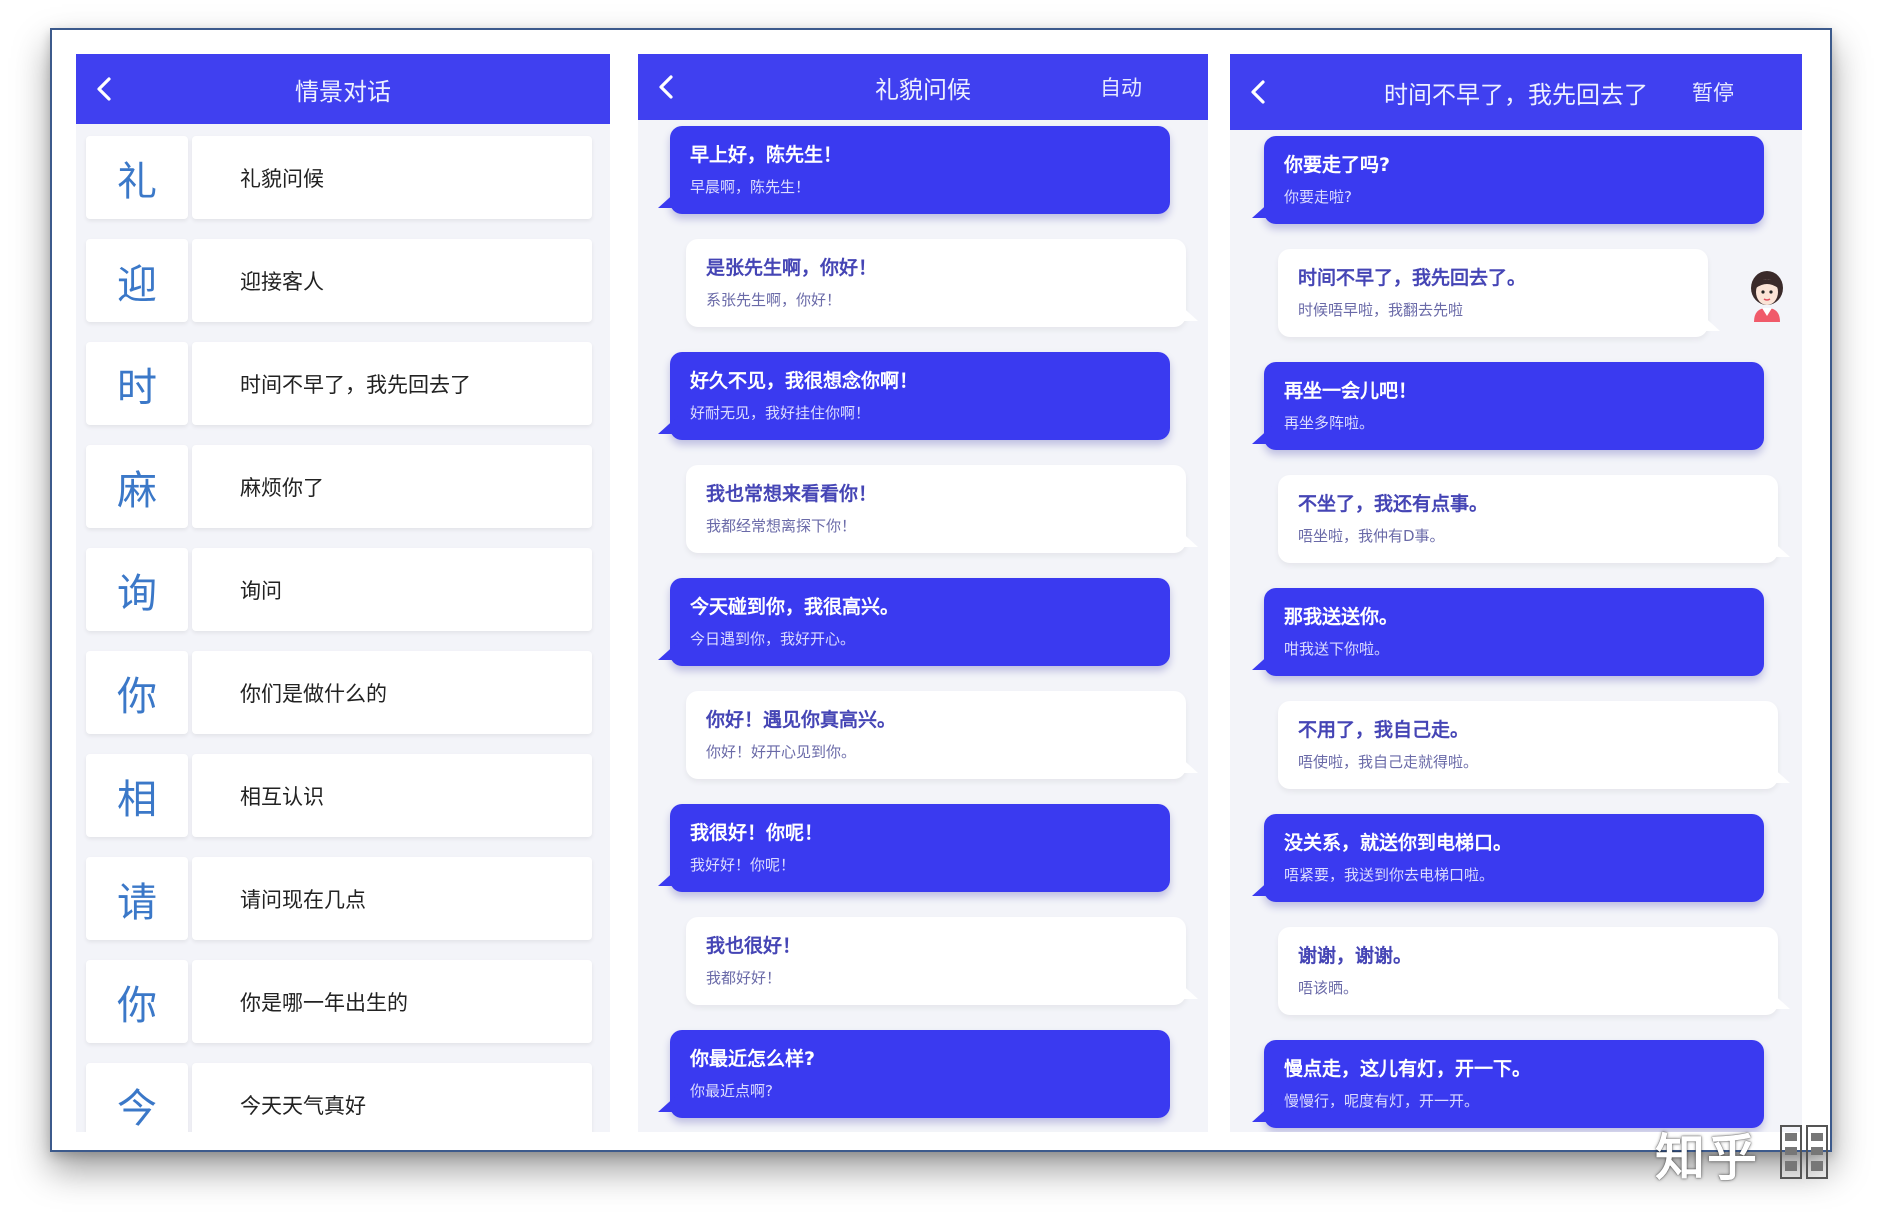  I want to click on cantonese-text: 慢慢行，呢度有灯，开一开。, so click(1382, 1101).